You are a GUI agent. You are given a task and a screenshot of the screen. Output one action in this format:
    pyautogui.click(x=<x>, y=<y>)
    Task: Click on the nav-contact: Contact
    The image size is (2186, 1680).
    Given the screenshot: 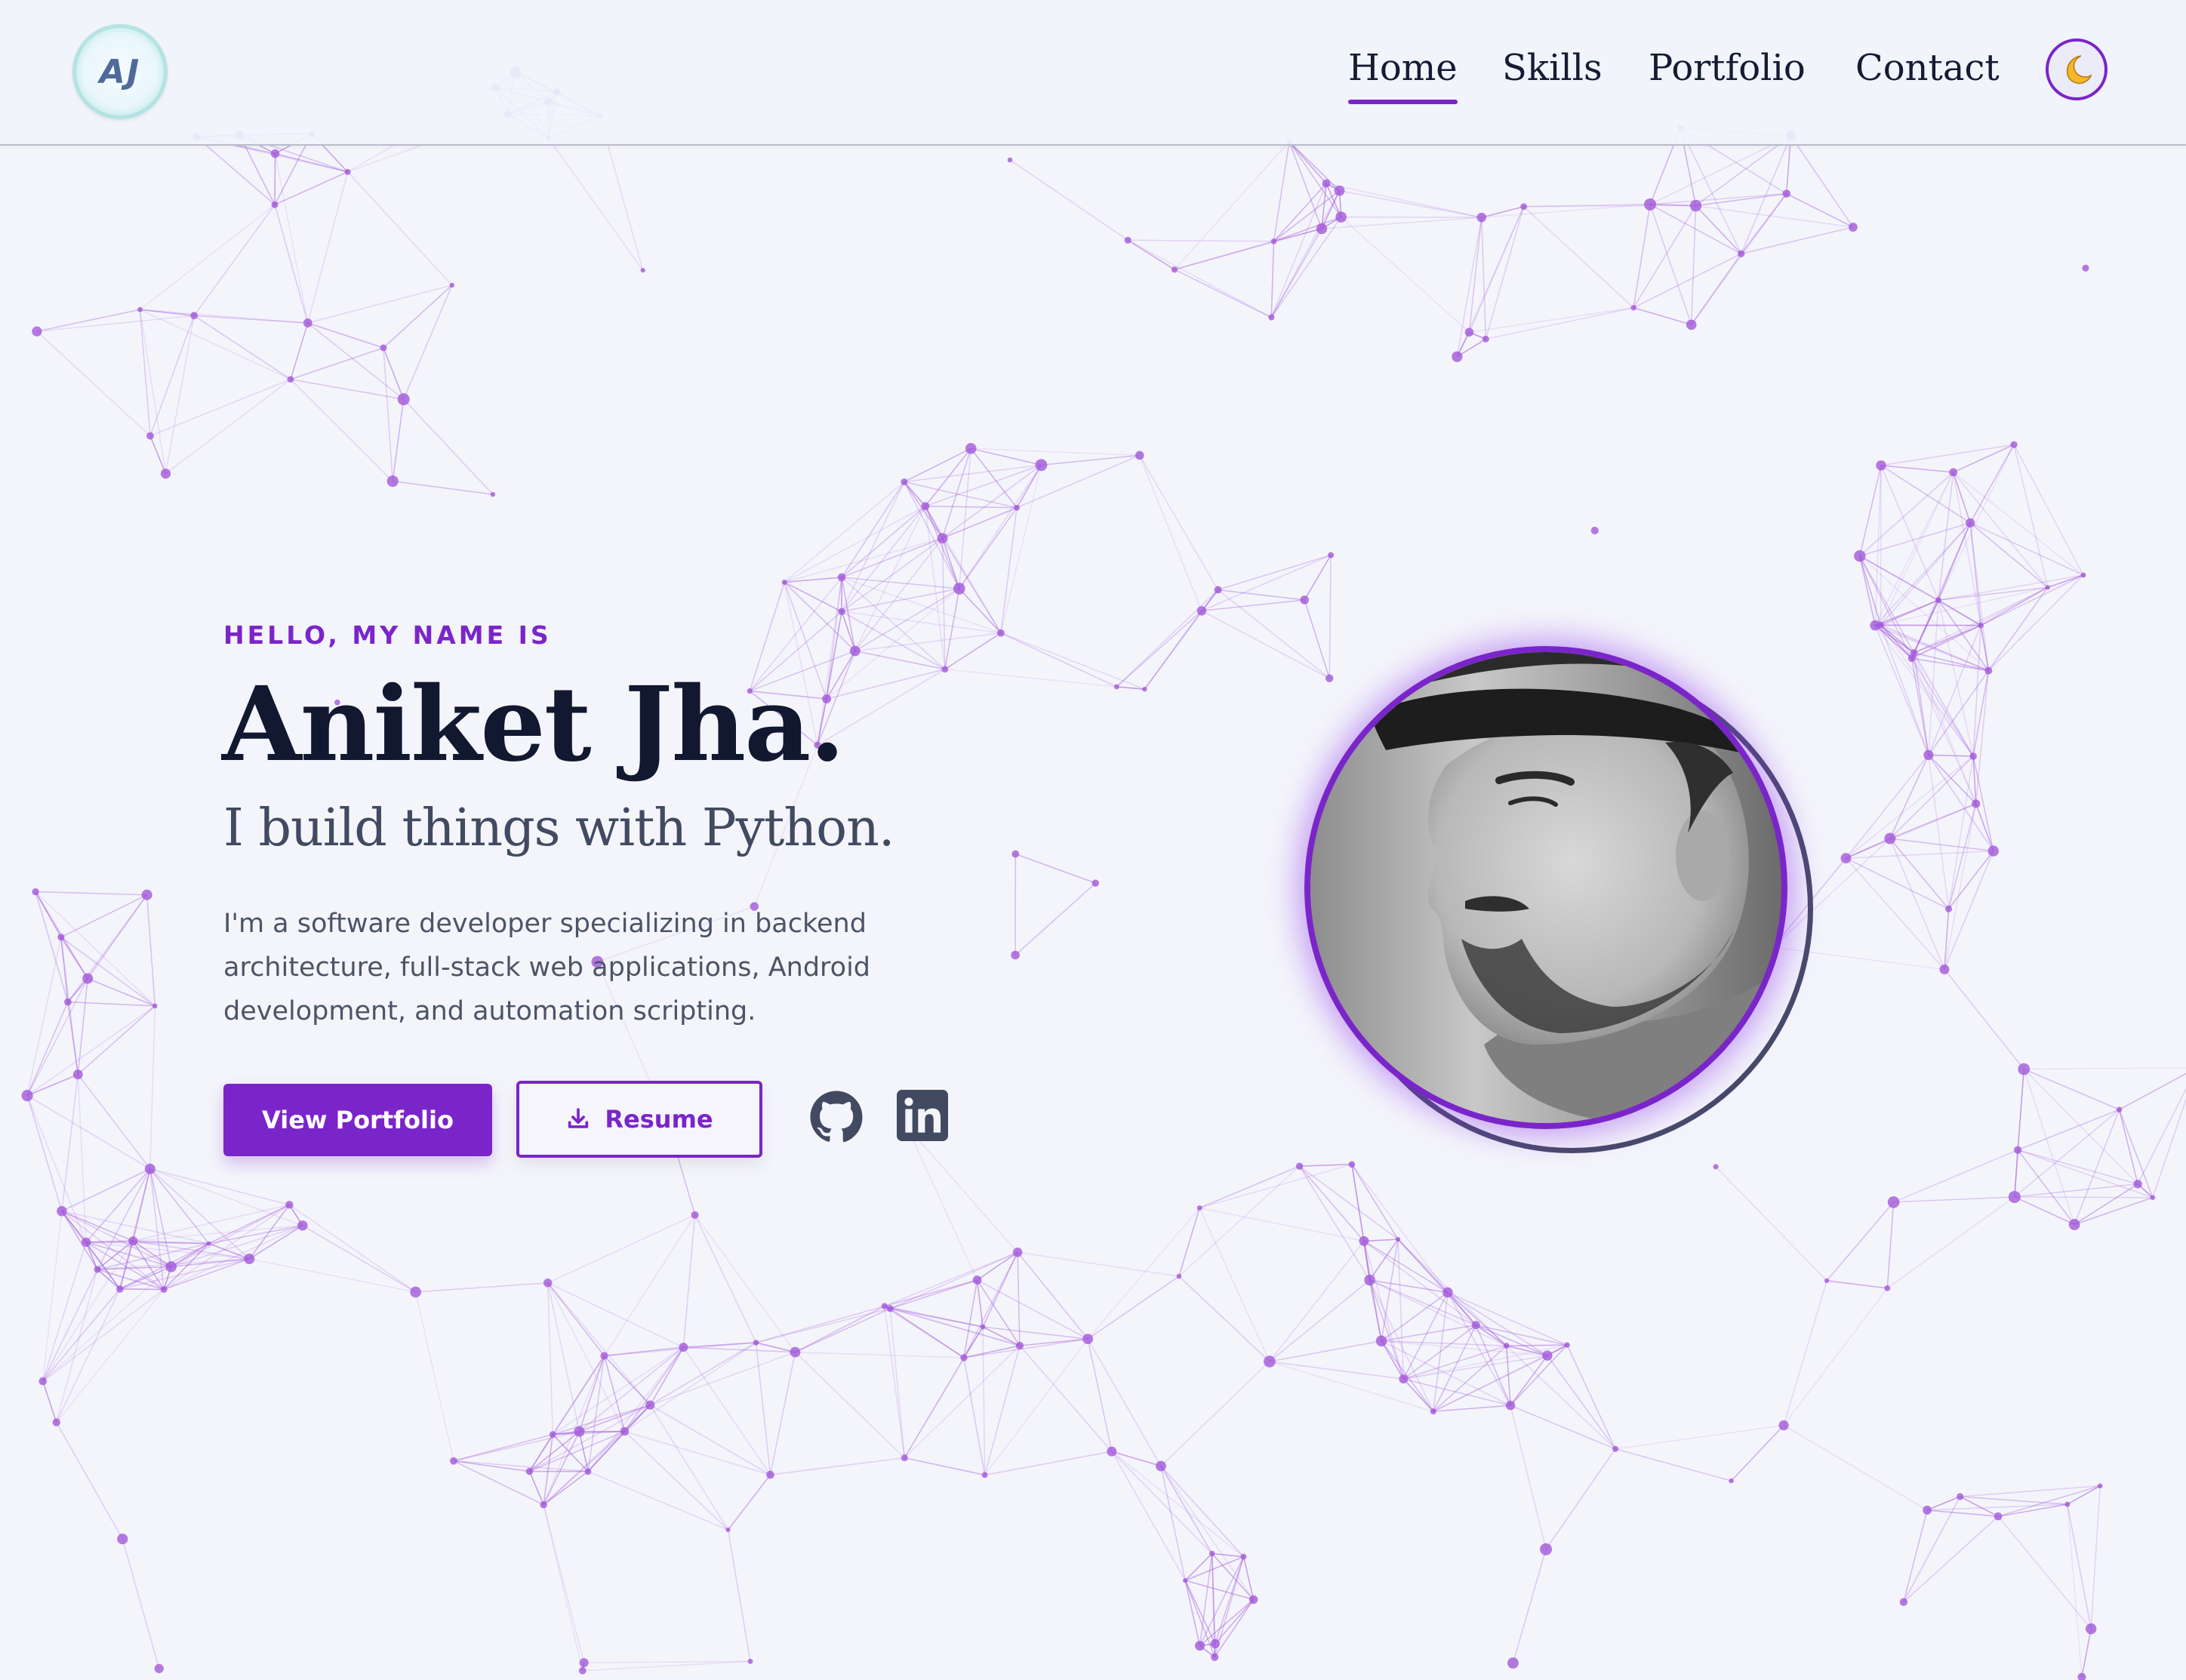 What is the action you would take?
    pyautogui.click(x=1927, y=68)
    